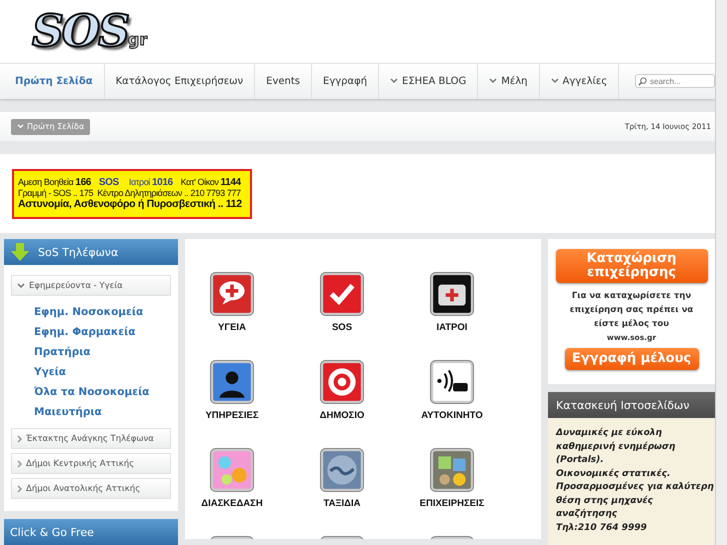  Describe the element at coordinates (602, 528) in the screenshot. I see `panel-text: Τηλ:210 764 9999` at that location.